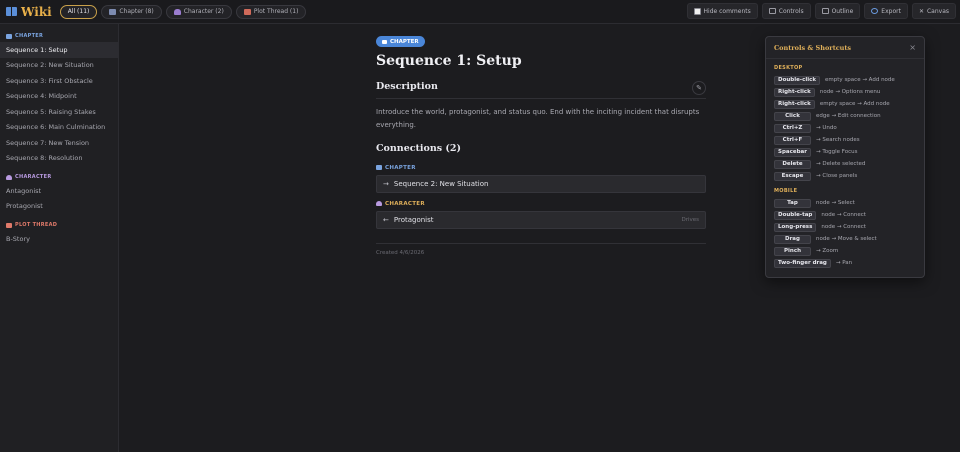 This screenshot has width=960, height=452. I want to click on sidebar-item-chapter: Sequence 8: Resolution, so click(59, 159).